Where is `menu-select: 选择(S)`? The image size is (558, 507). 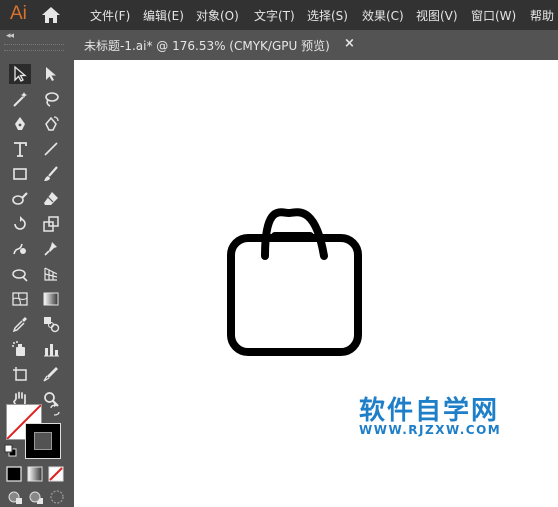
menu-select: 选择(S) is located at coordinates (327, 15).